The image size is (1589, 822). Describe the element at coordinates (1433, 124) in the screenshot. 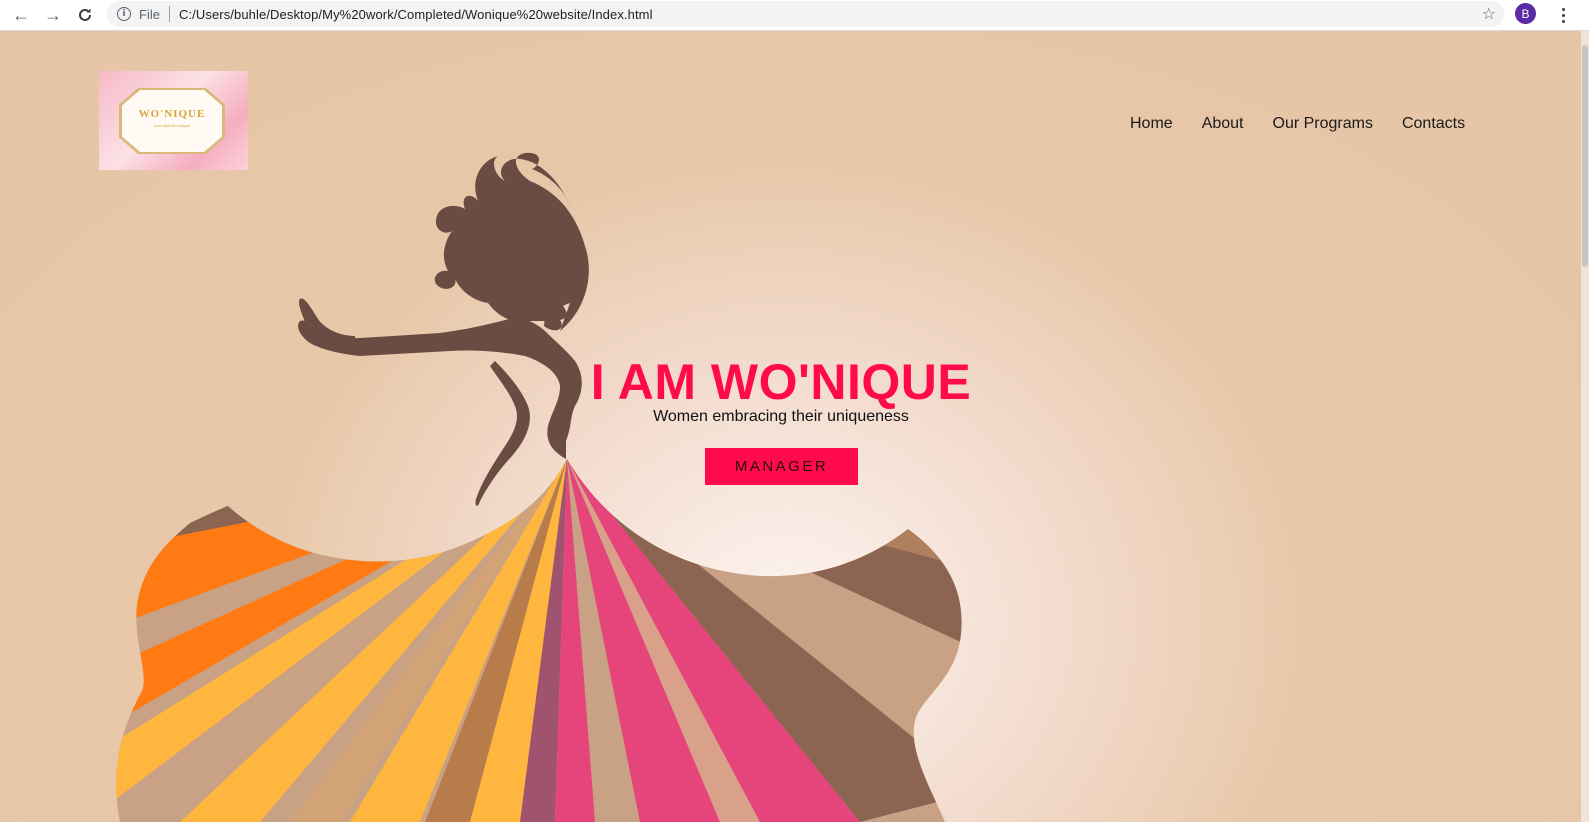

I see `nav-link-contacts: Contacts` at that location.